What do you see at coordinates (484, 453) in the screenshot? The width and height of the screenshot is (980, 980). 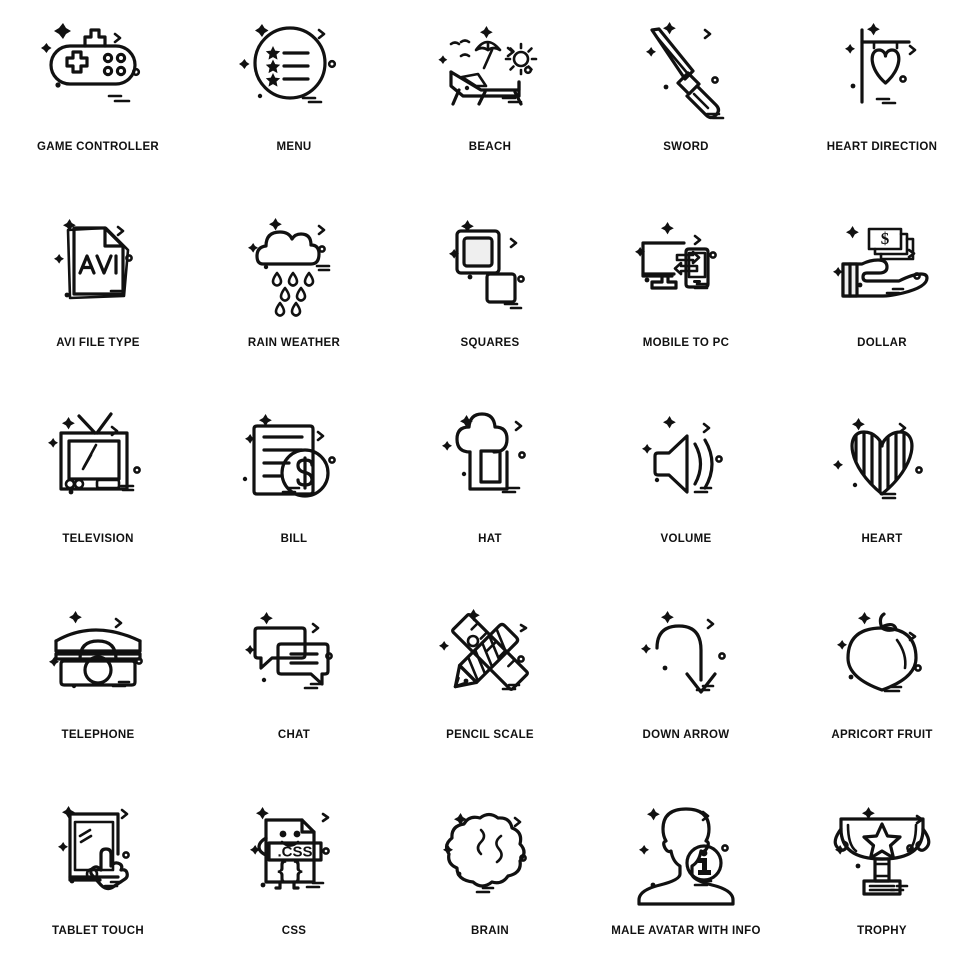 I see `hat-icon` at bounding box center [484, 453].